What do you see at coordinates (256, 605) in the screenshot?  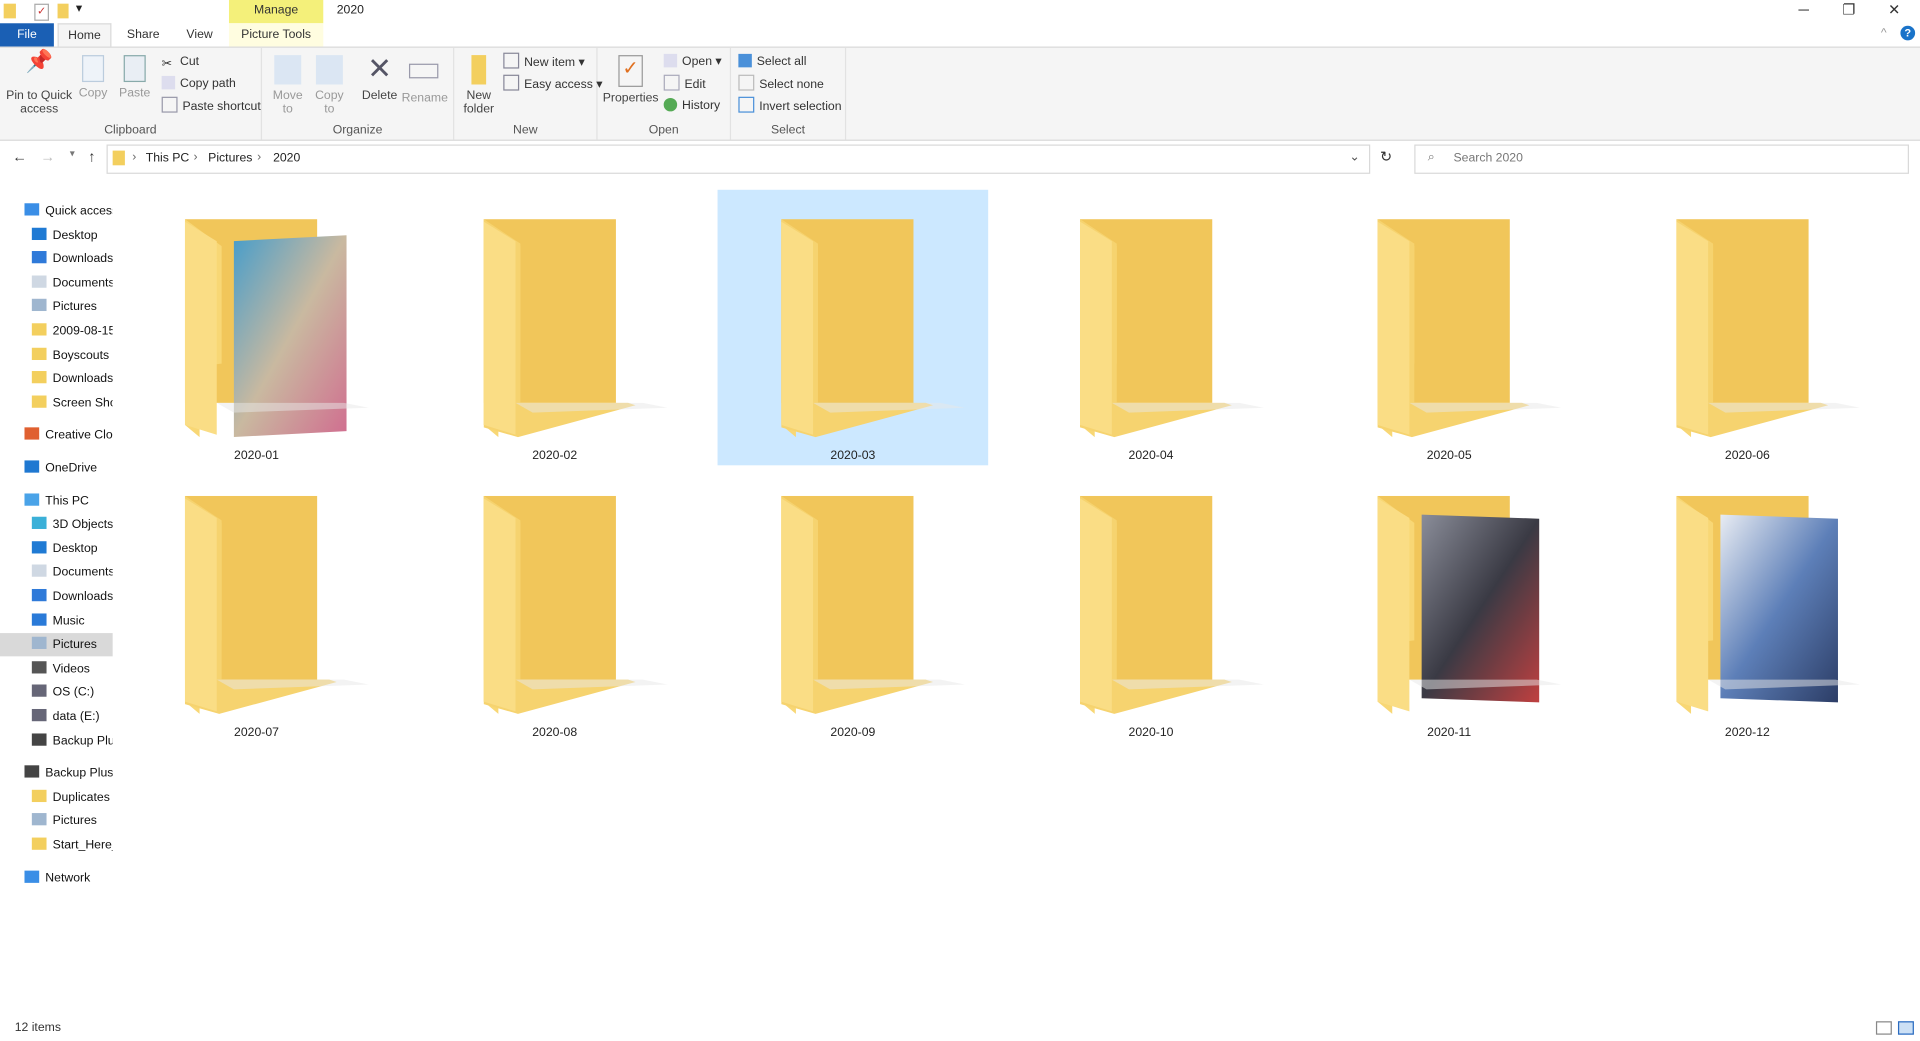 I see `folder-item: 2020-07` at bounding box center [256, 605].